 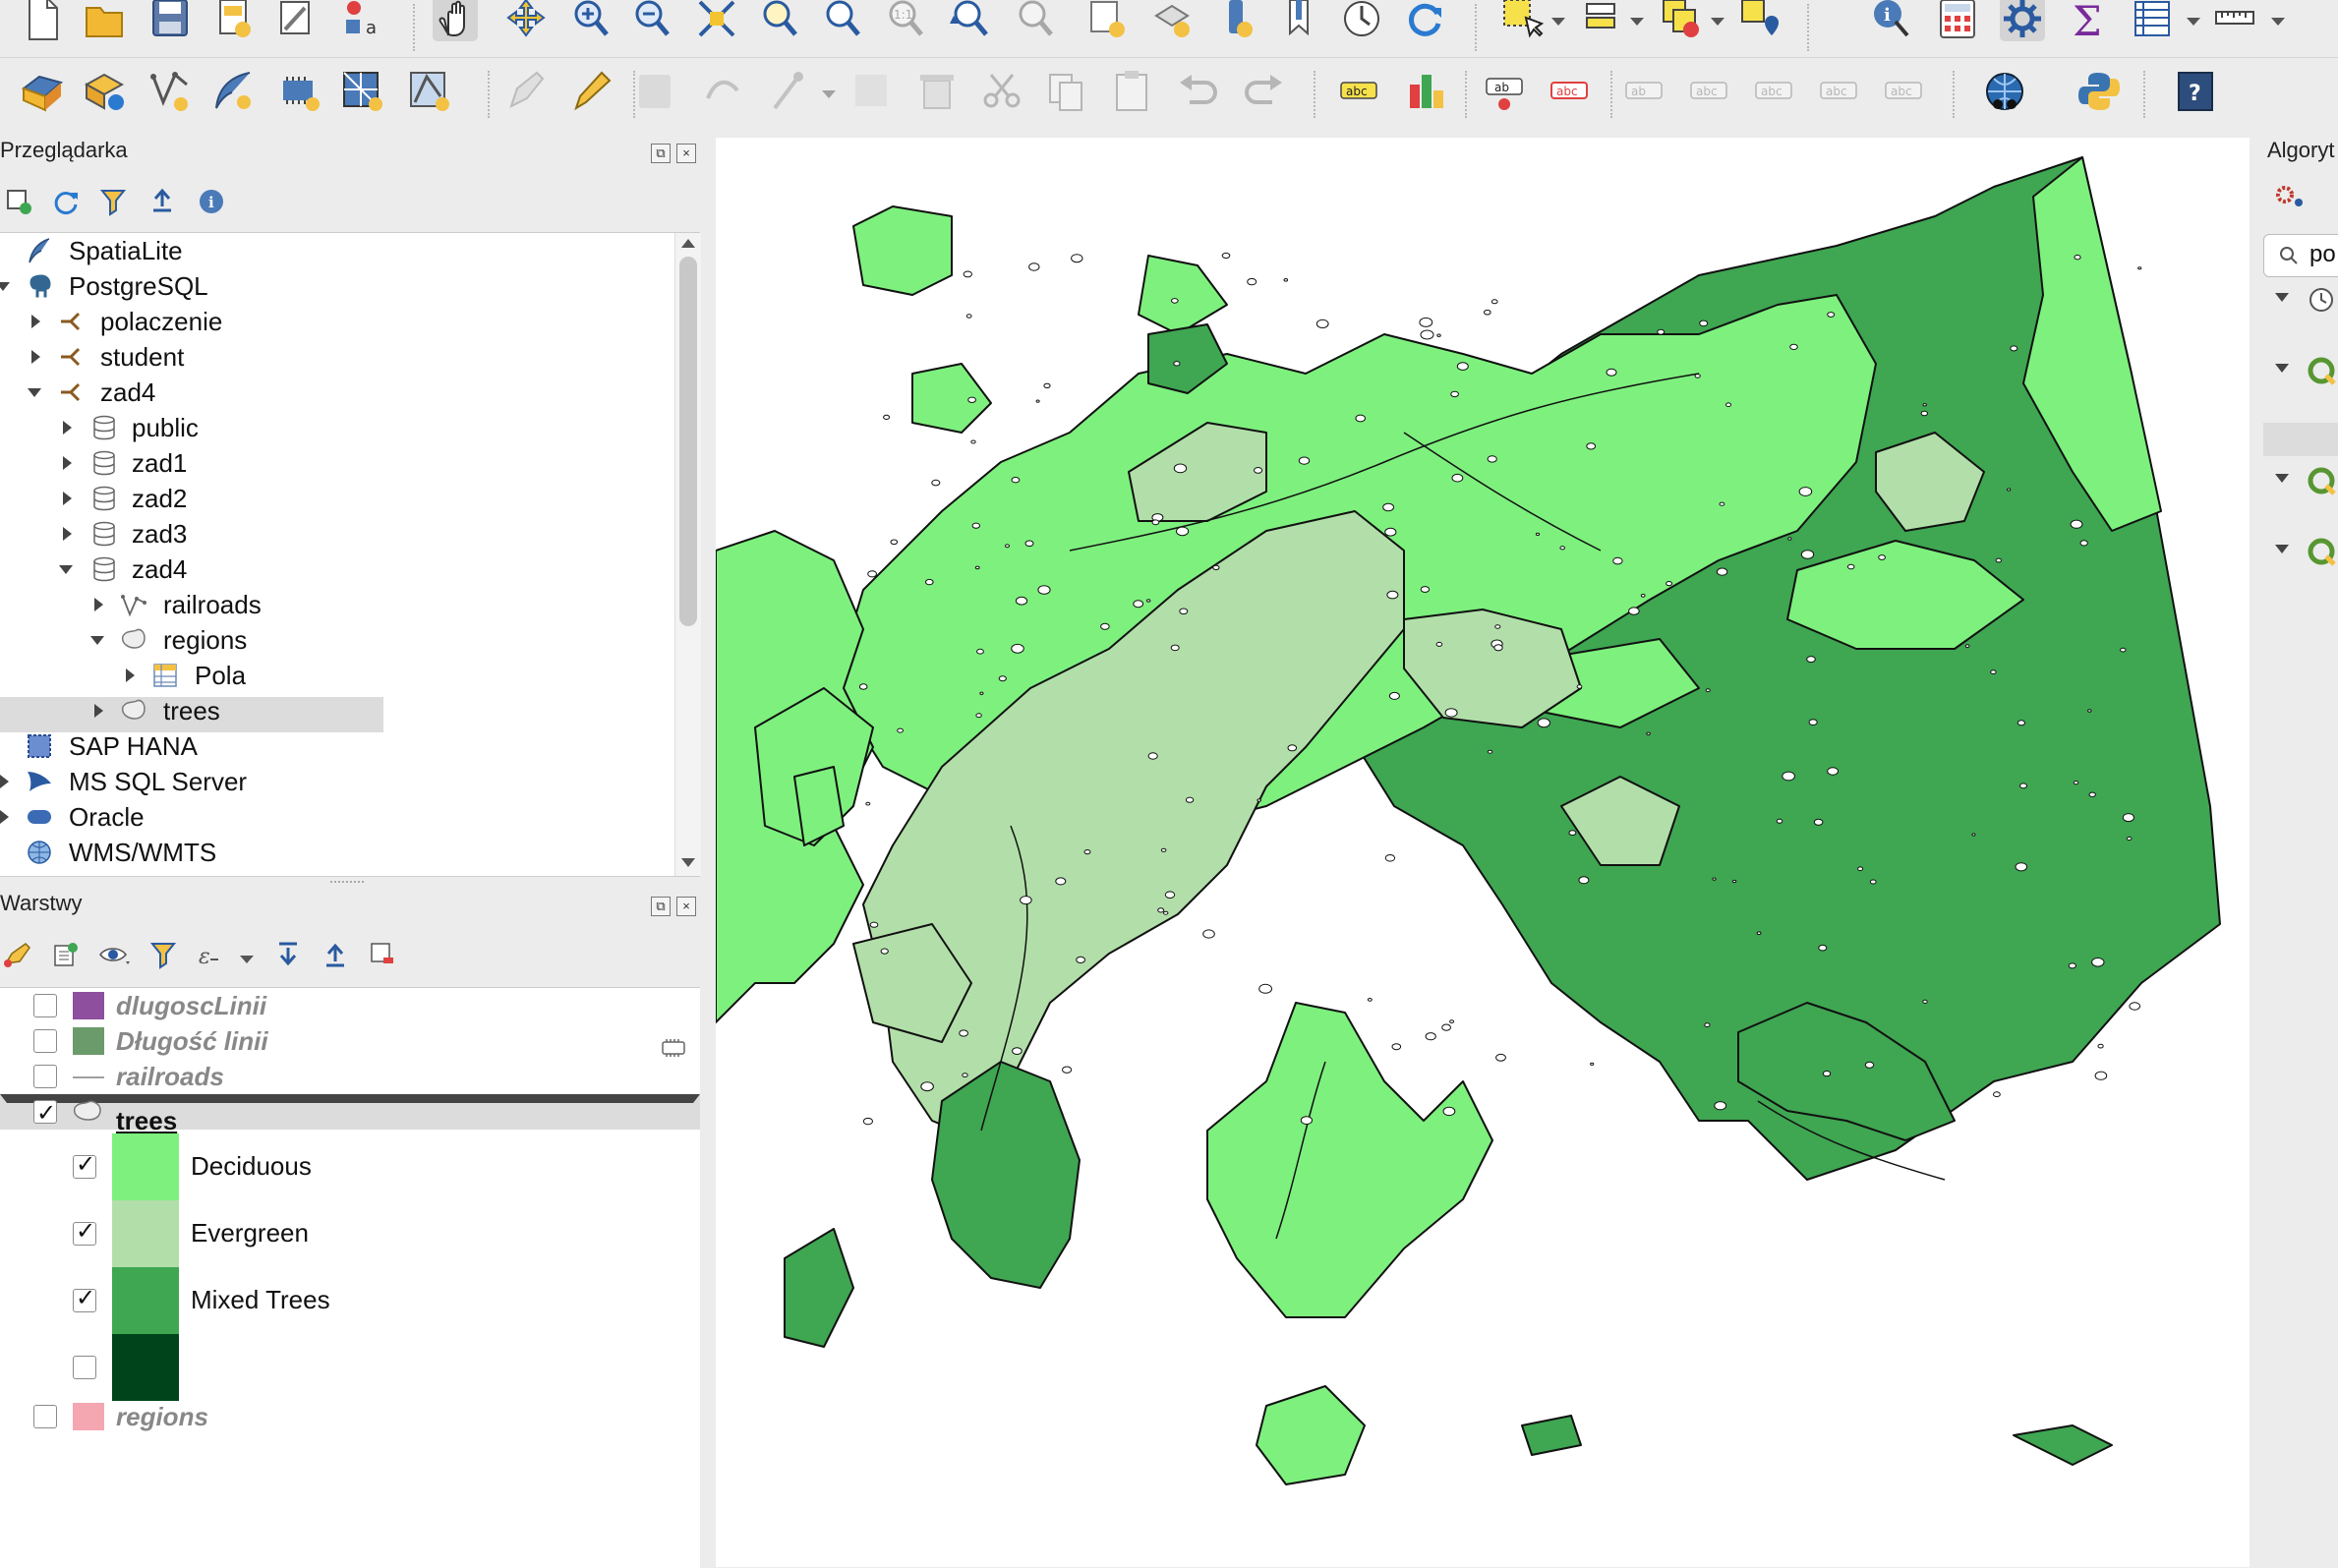 I want to click on filter-browser-icon, so click(x=113, y=201).